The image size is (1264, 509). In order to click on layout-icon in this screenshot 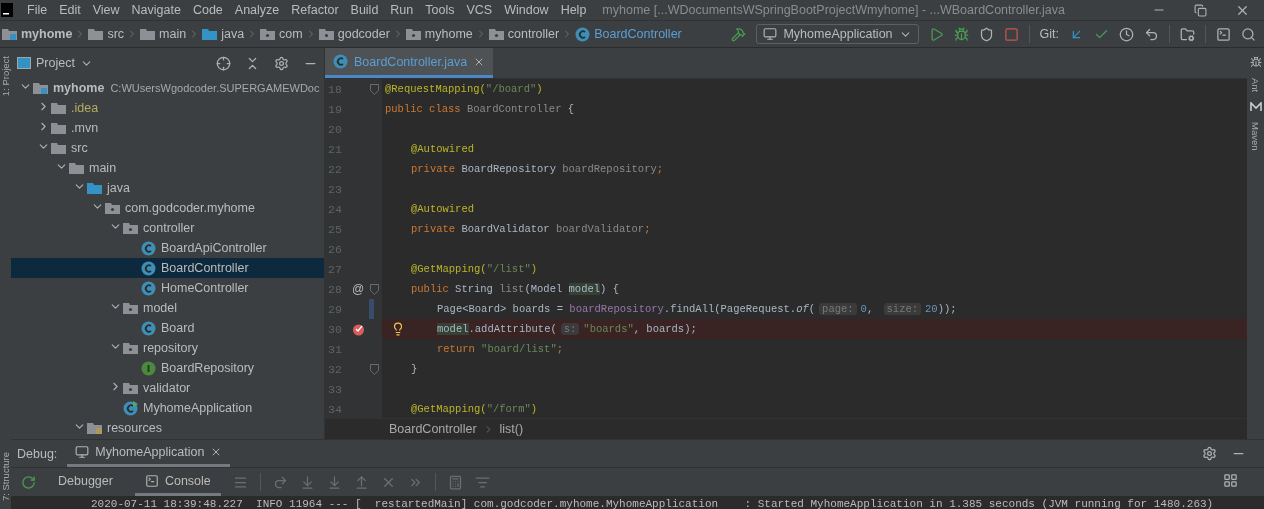, I will do `click(1230, 480)`.